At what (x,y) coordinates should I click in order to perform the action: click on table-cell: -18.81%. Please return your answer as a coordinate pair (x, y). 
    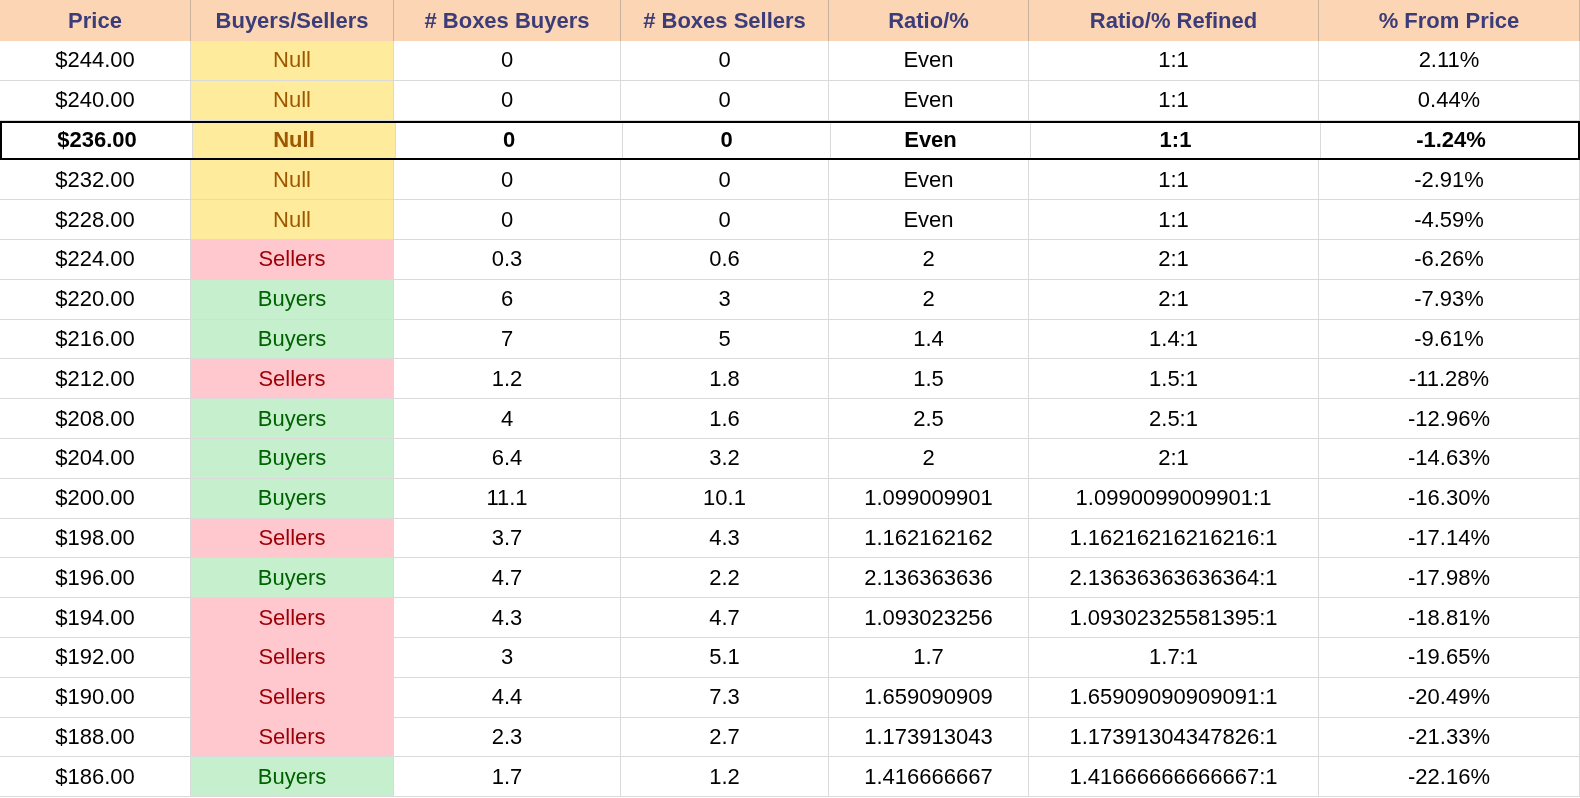
    Looking at the image, I should click on (1449, 618).